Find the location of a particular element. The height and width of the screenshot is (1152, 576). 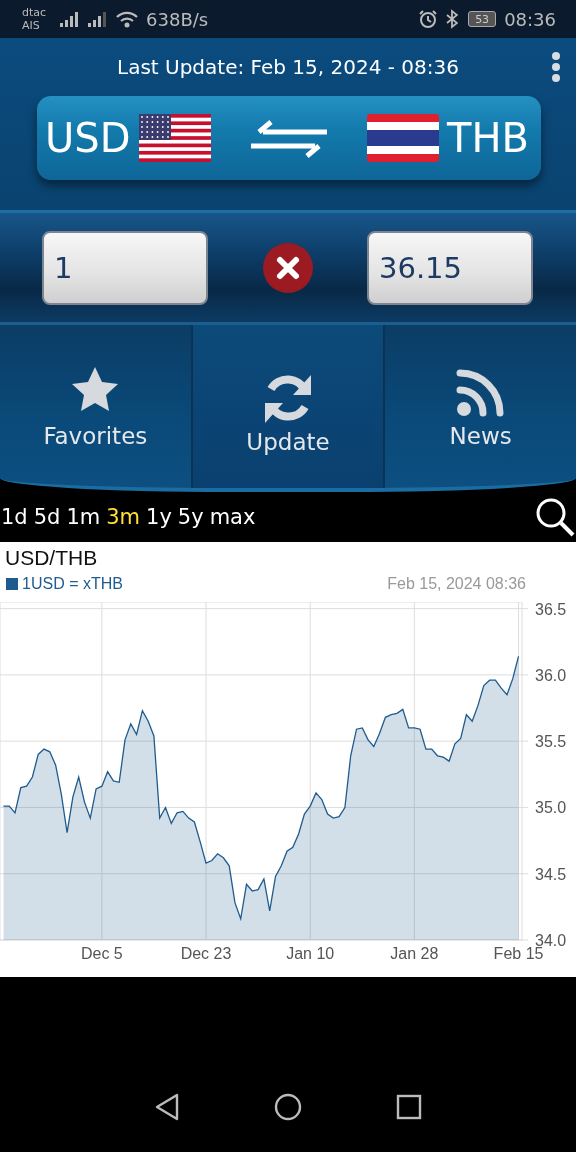

recents-icon is located at coordinates (409, 1107).